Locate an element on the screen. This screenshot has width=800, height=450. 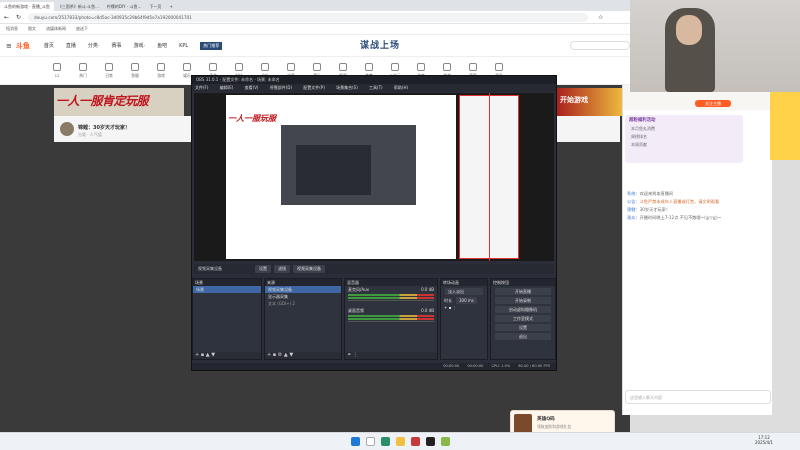
travel-icon is located at coordinates (447, 66).